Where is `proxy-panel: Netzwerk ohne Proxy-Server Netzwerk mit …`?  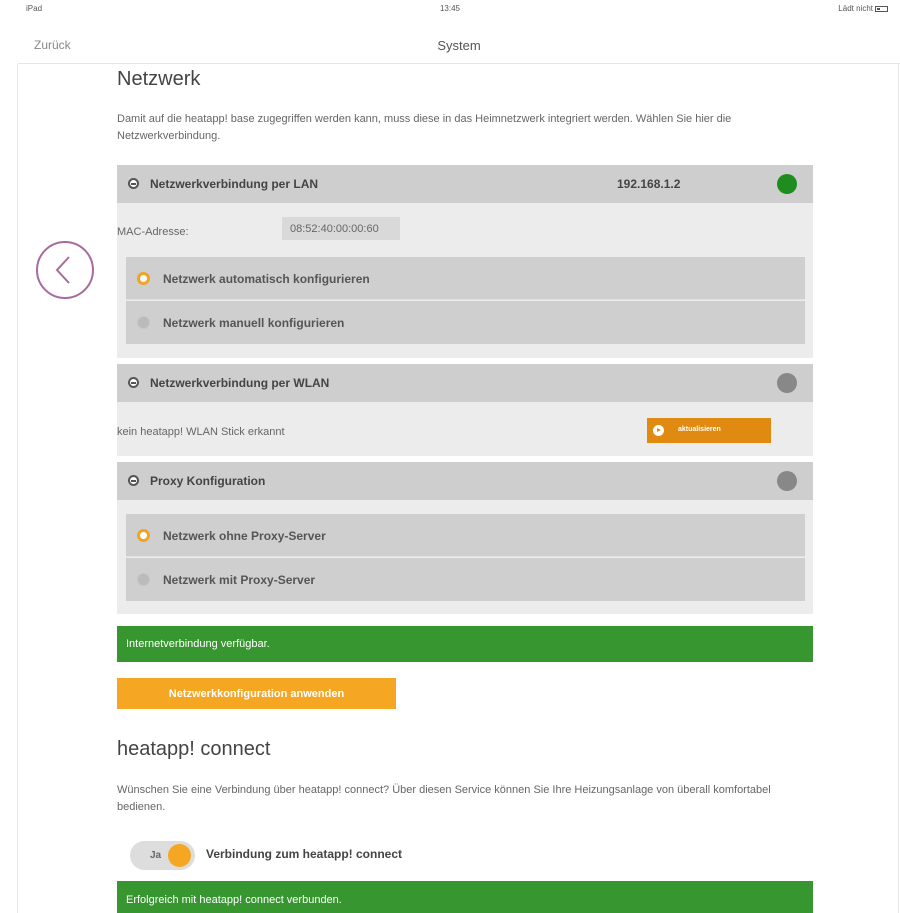
proxy-panel: Netzwerk ohne Proxy-Server Netzwerk mit … is located at coordinates (465, 557).